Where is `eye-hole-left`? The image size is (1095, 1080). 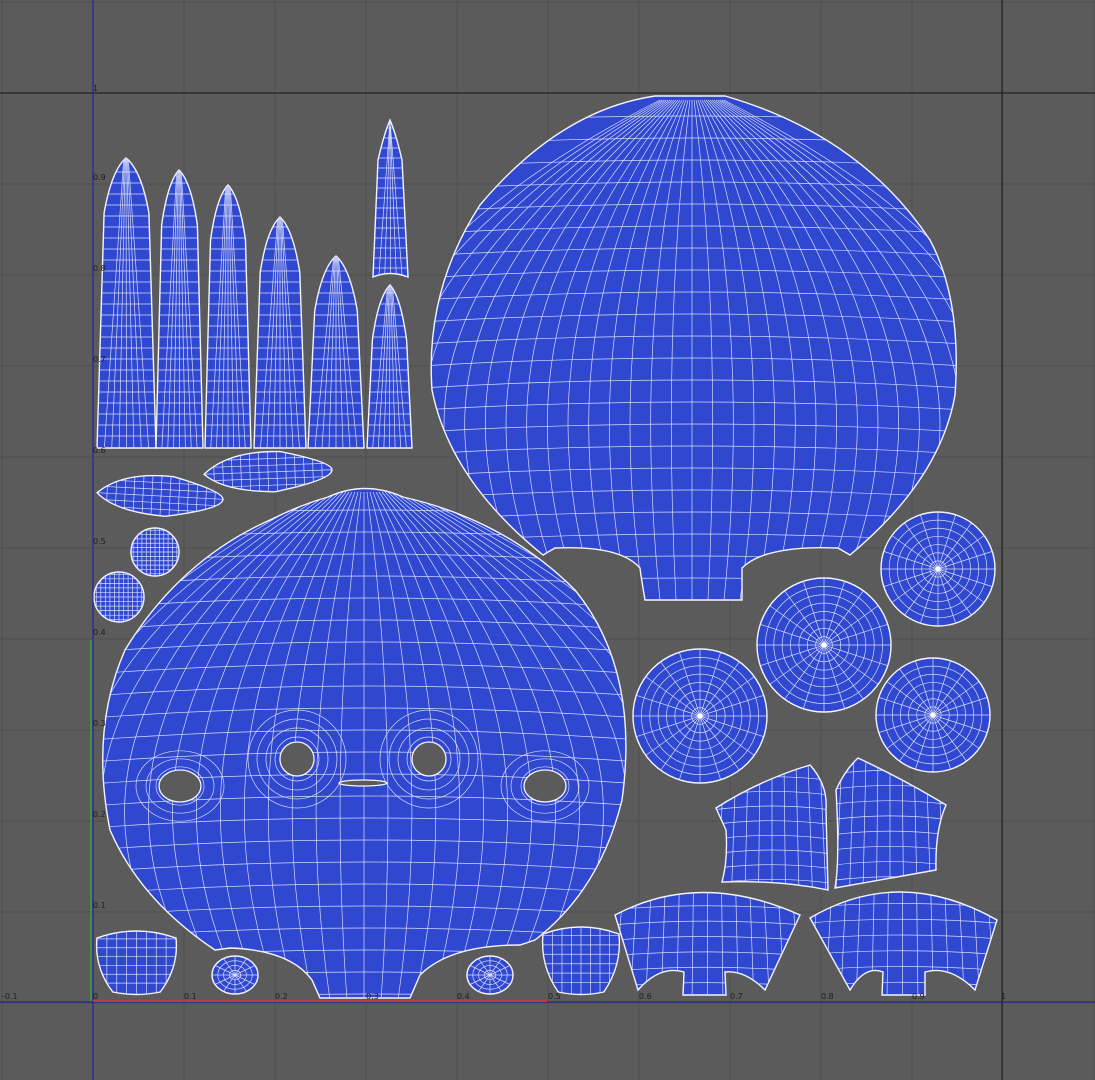 eye-hole-left is located at coordinates (297, 759).